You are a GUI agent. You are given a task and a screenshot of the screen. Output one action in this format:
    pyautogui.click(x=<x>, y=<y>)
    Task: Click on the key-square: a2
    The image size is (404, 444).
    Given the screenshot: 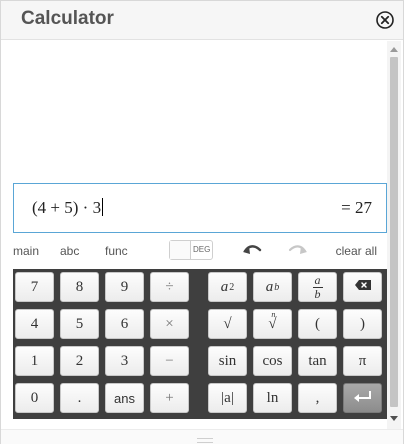 What is the action you would take?
    pyautogui.click(x=227, y=287)
    